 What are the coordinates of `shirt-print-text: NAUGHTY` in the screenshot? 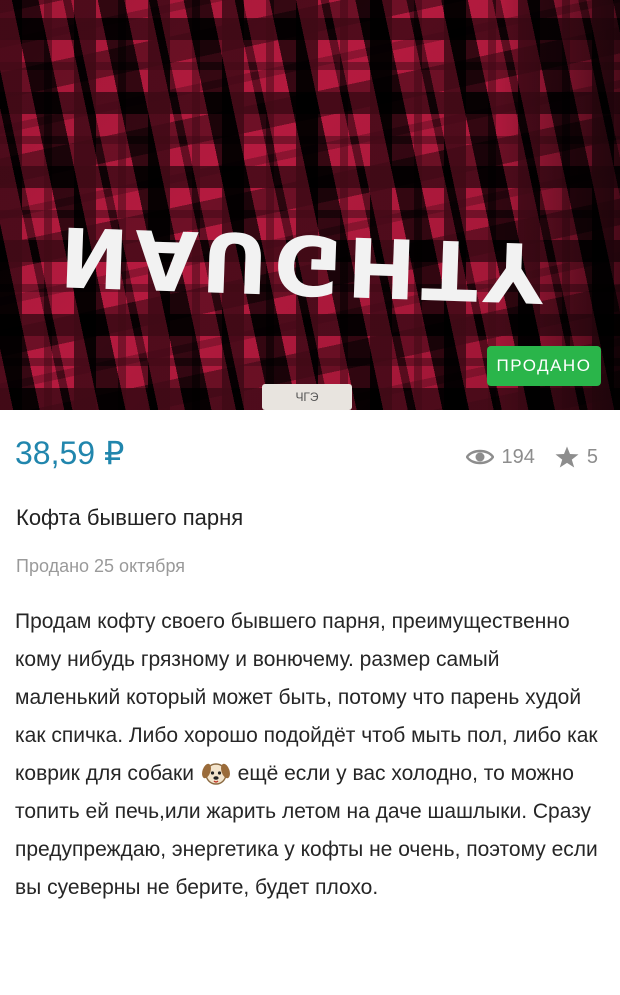 It's located at (304, 263).